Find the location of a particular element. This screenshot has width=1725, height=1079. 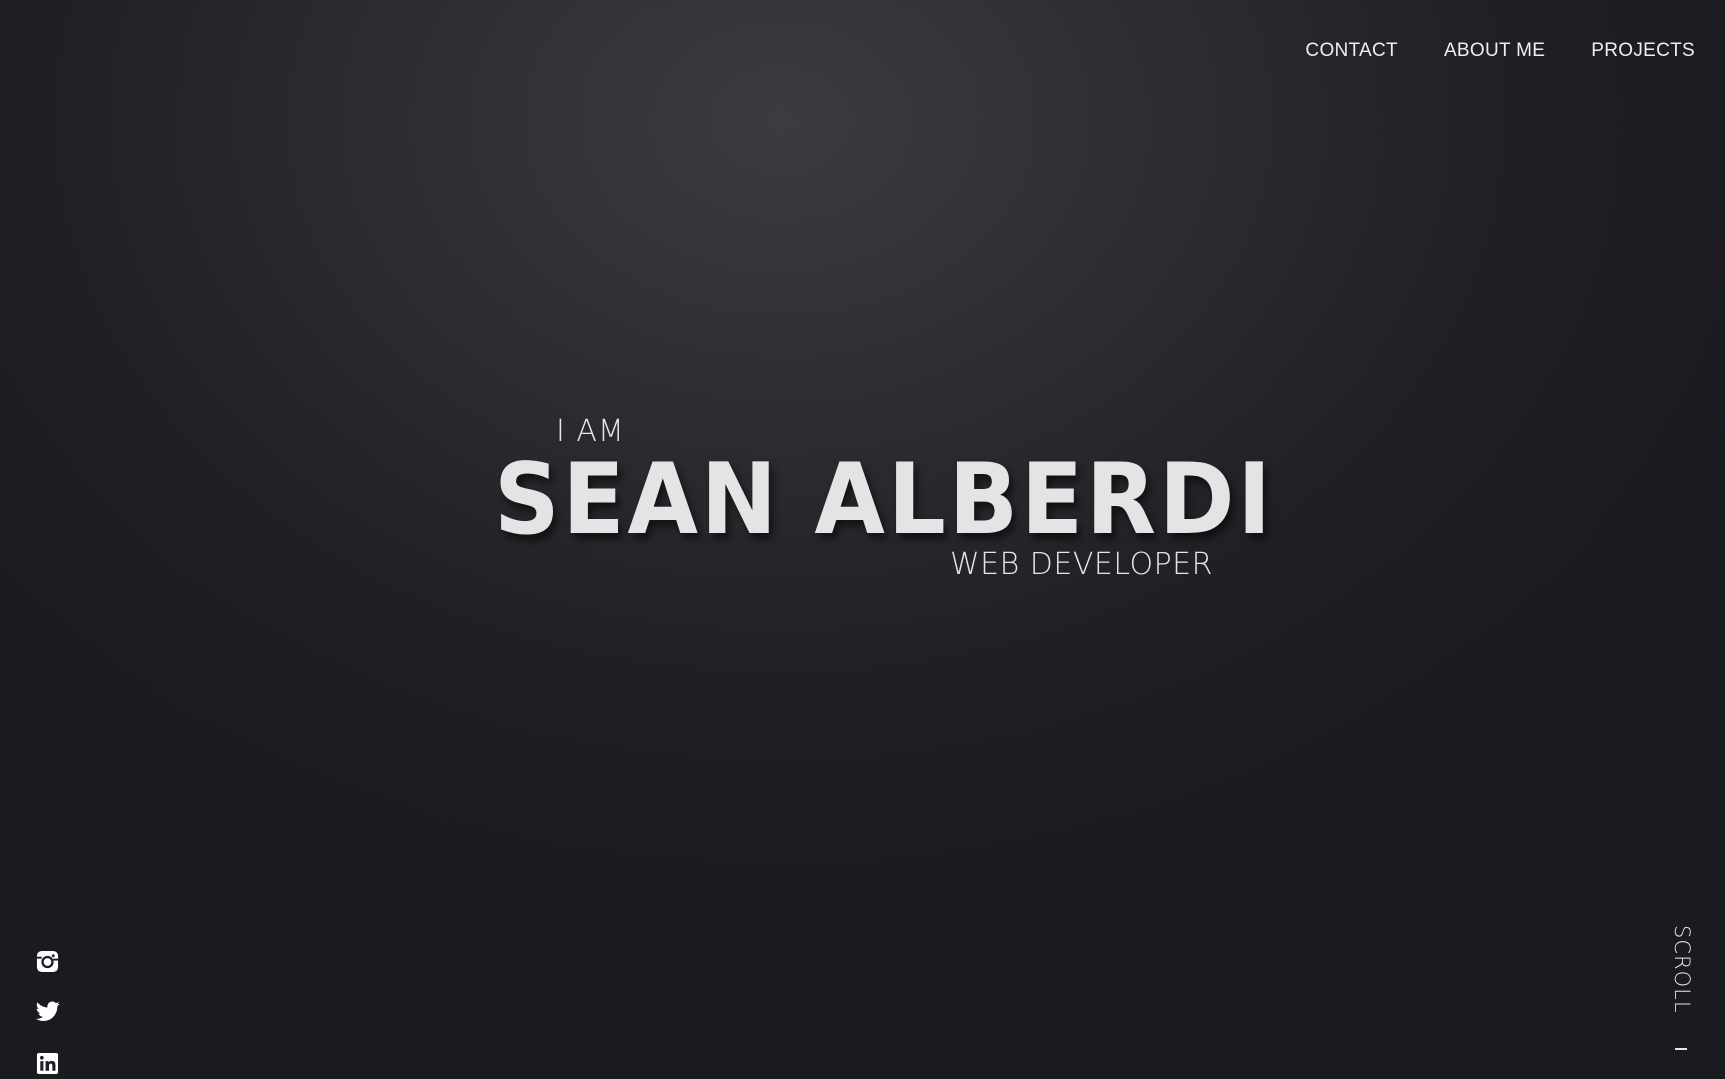

hero-name-heading: SEAN ALBERDI is located at coordinates (884, 500).